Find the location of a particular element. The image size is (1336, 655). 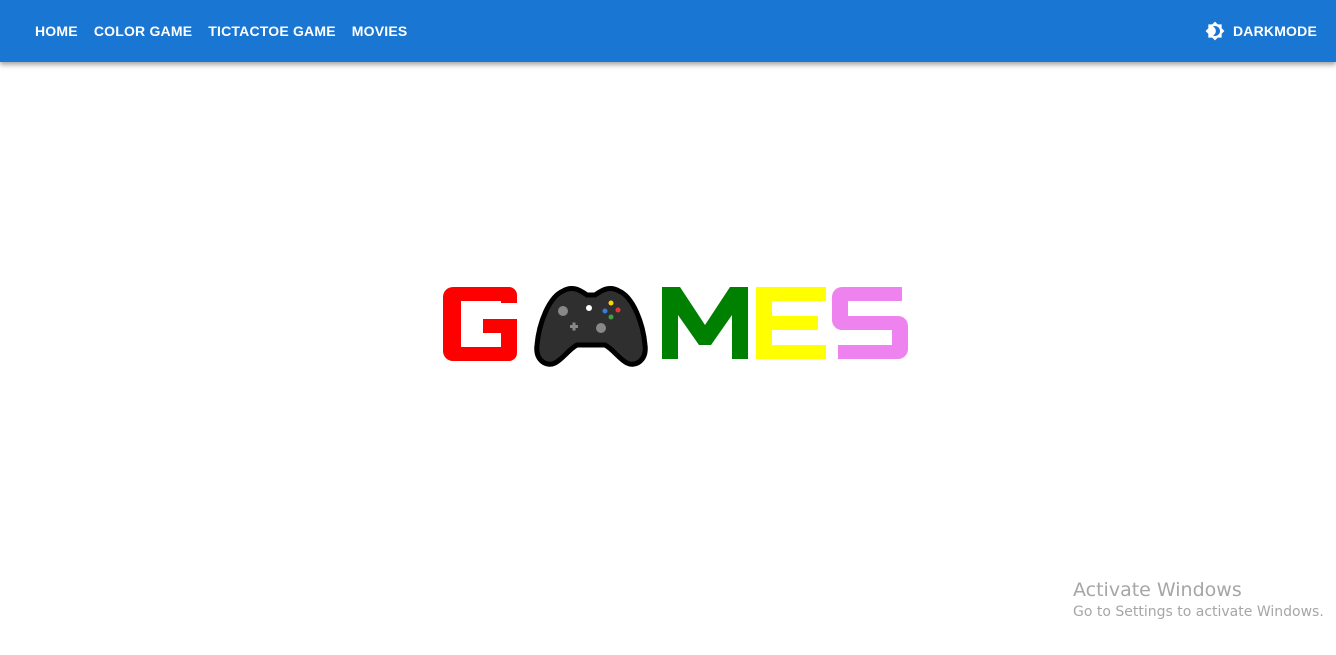

logo-letter-g is located at coordinates (480, 324).